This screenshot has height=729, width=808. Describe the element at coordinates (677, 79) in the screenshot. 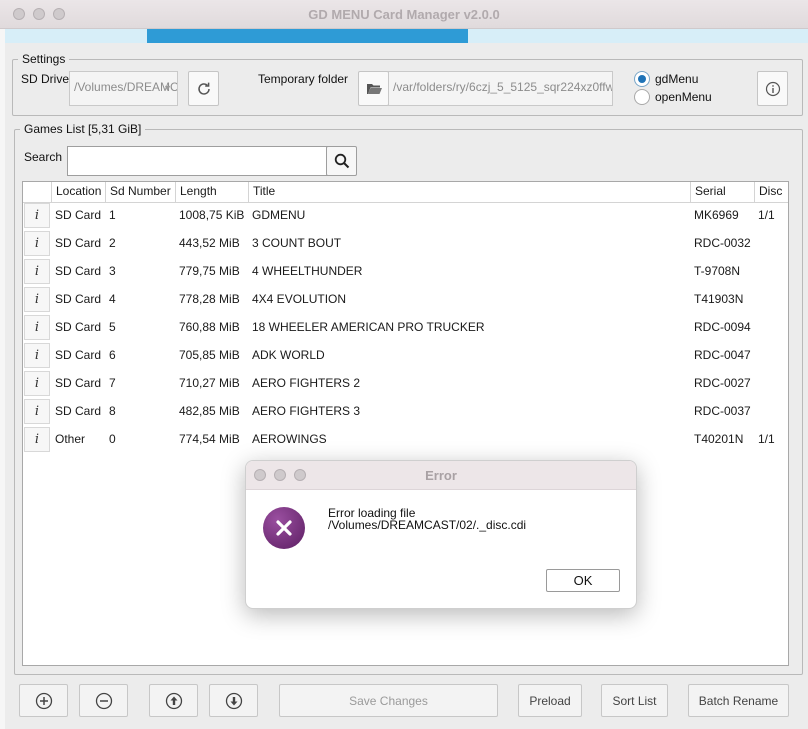

I see `gdmenu-label: gdMenu` at that location.